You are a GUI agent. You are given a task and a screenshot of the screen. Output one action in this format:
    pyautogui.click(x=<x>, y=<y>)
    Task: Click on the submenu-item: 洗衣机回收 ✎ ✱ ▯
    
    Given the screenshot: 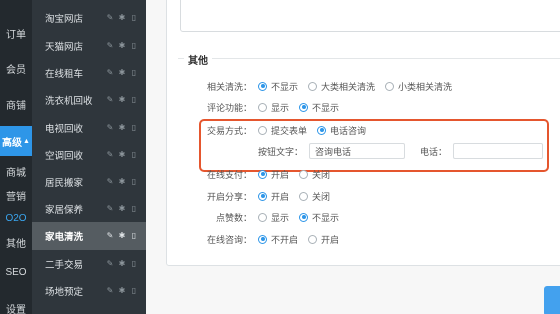 What is the action you would take?
    pyautogui.click(x=89, y=100)
    